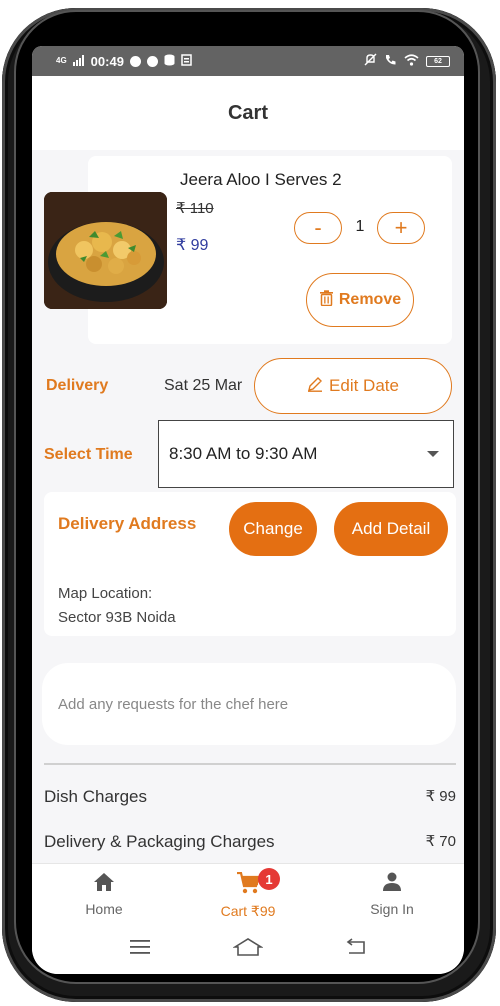 The image size is (500, 1006). Describe the element at coordinates (105, 250) in the screenshot. I see `dish-image` at that location.